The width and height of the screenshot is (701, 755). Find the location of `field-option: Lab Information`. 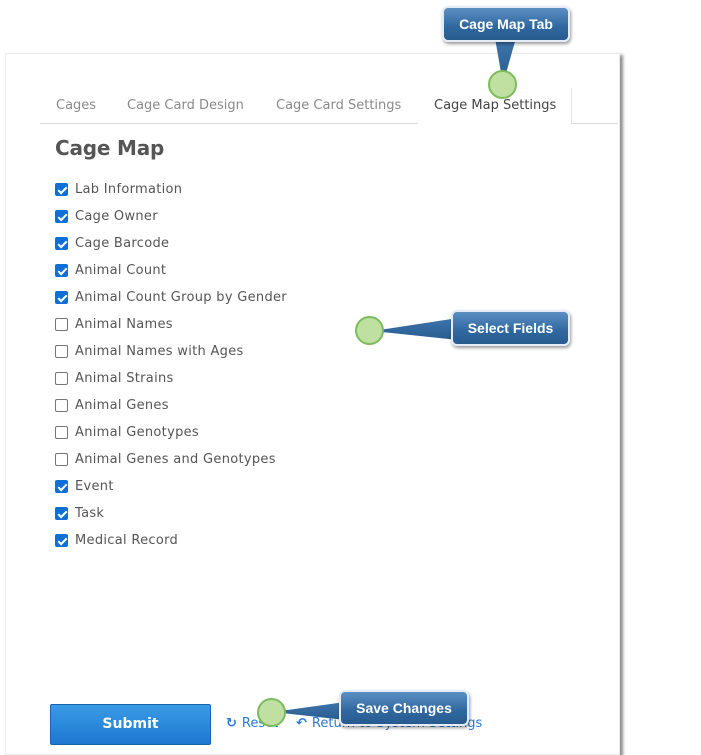

field-option: Lab Information is located at coordinates (171, 189).